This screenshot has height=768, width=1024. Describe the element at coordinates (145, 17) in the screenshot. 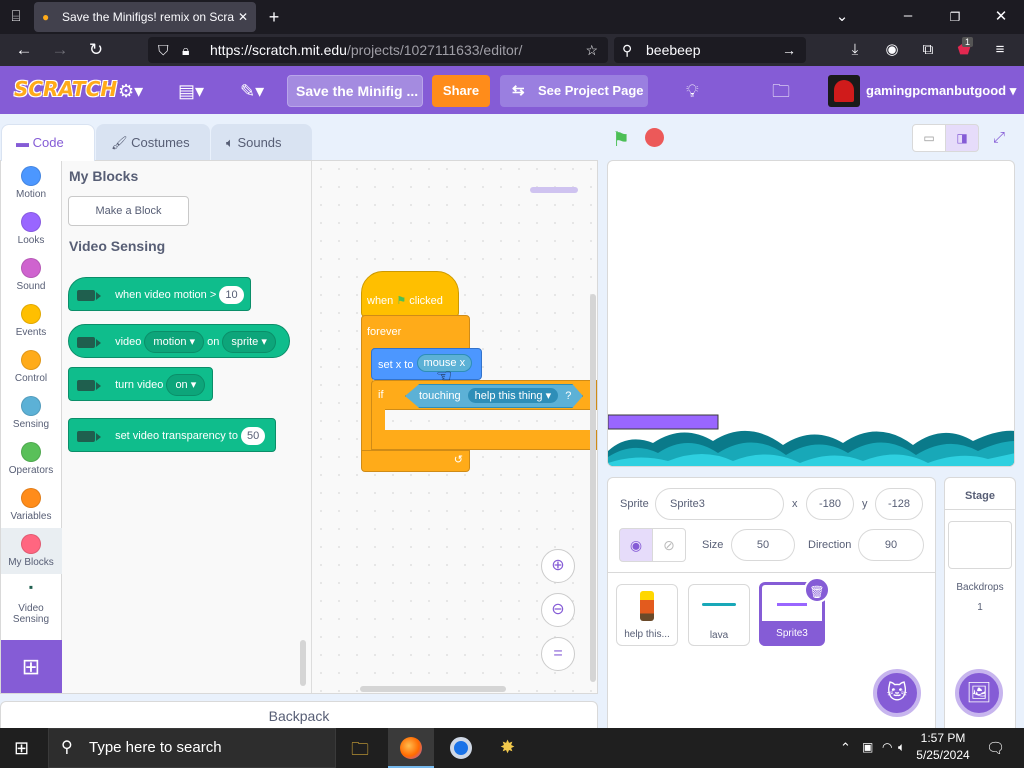

I see `browser-tab: ● Save the Minifigs! remix on Scra ✕` at that location.